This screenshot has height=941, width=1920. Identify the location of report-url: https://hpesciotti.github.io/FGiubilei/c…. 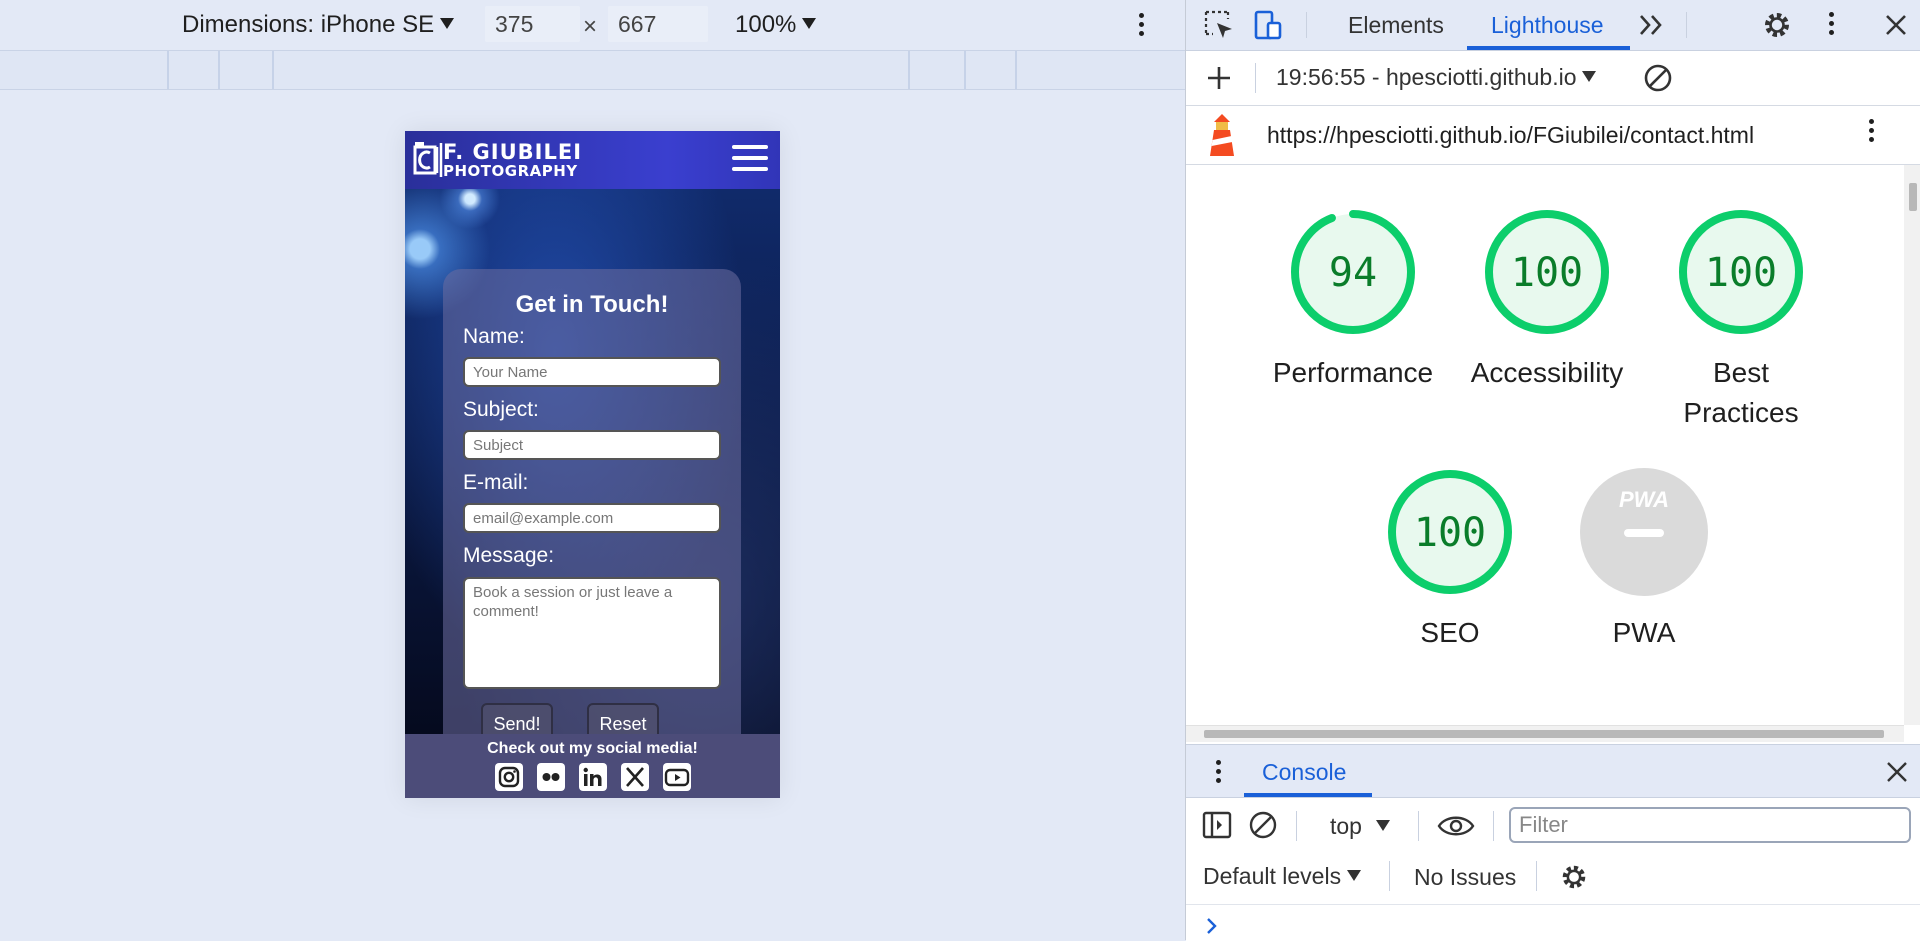
(1510, 135).